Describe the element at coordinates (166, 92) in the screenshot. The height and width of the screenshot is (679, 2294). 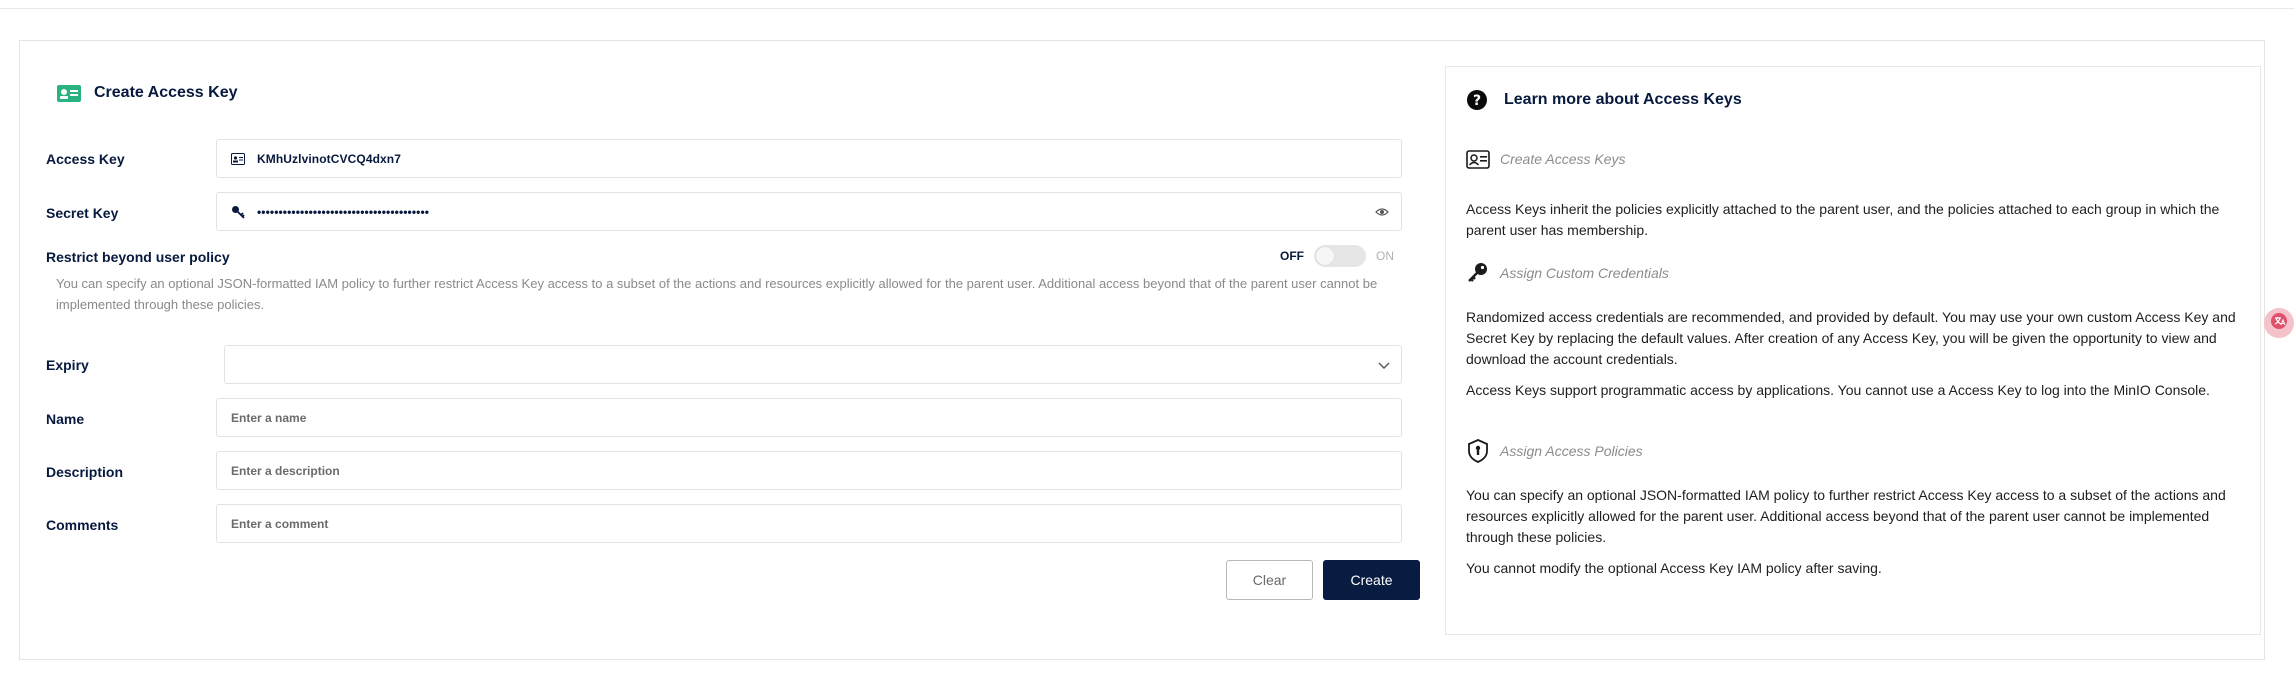
I see `page-title: Create Access Key` at that location.